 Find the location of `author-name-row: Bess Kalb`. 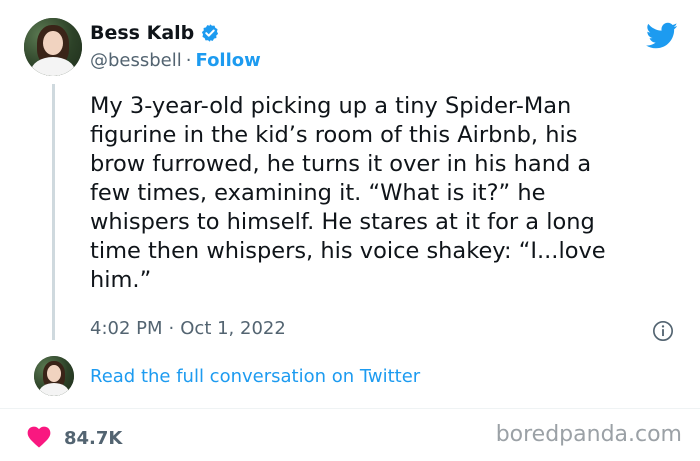

author-name-row: Bess Kalb is located at coordinates (155, 33).